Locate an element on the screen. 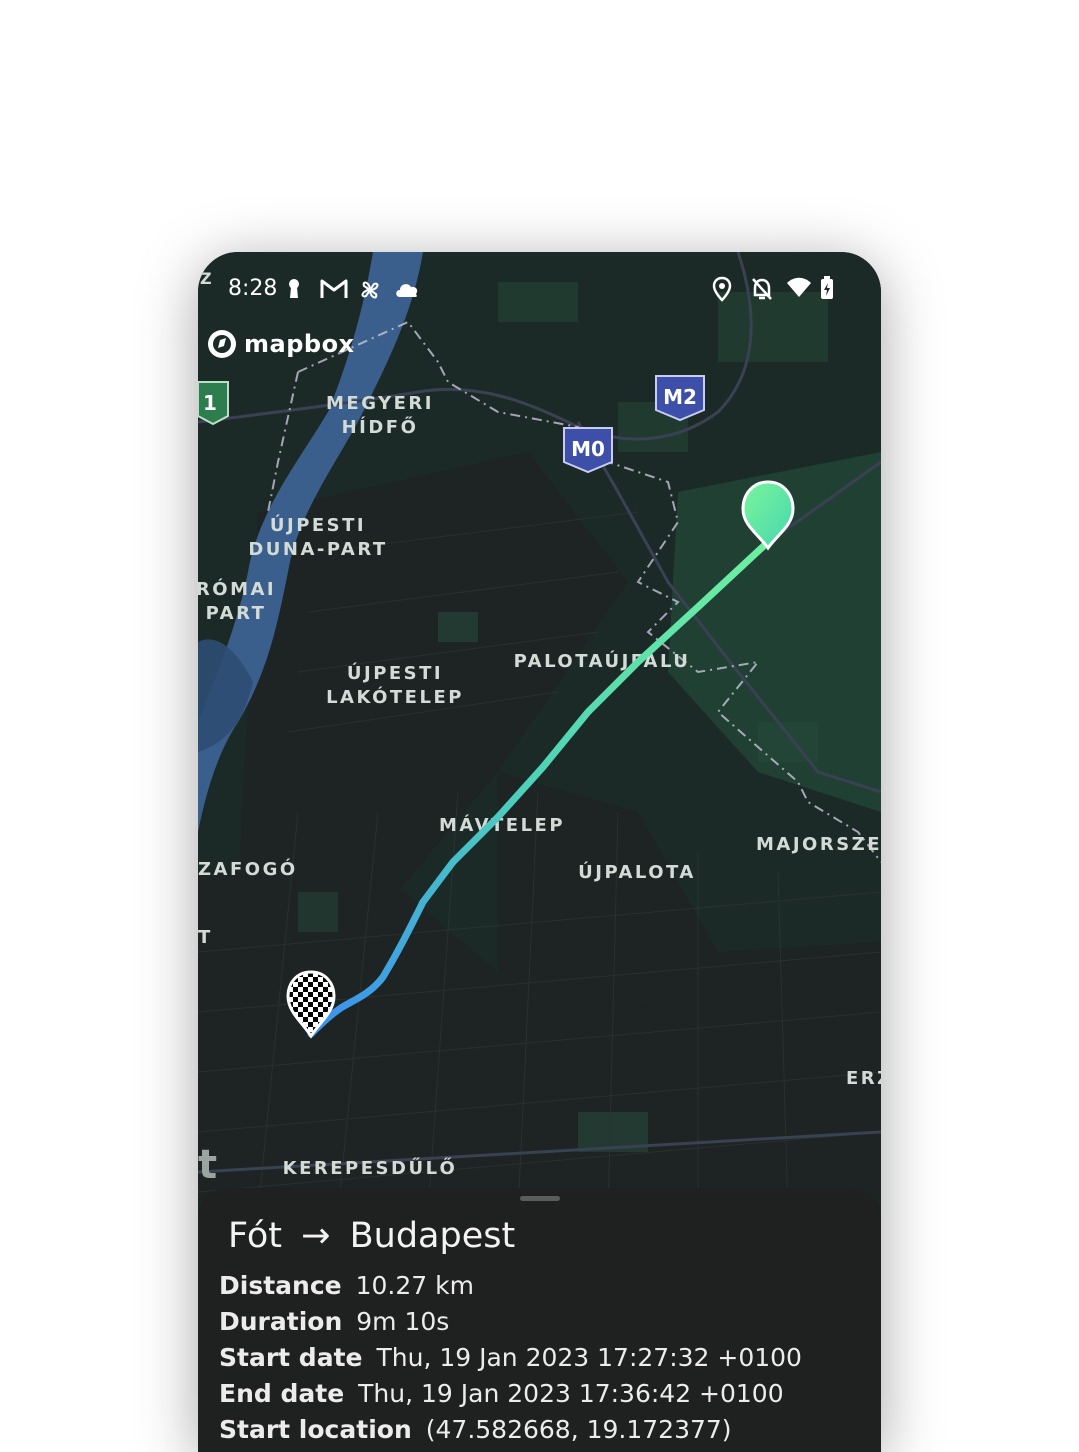 The height and width of the screenshot is (1452, 1079). label-duna-part: DUNA-PART is located at coordinates (317, 549).